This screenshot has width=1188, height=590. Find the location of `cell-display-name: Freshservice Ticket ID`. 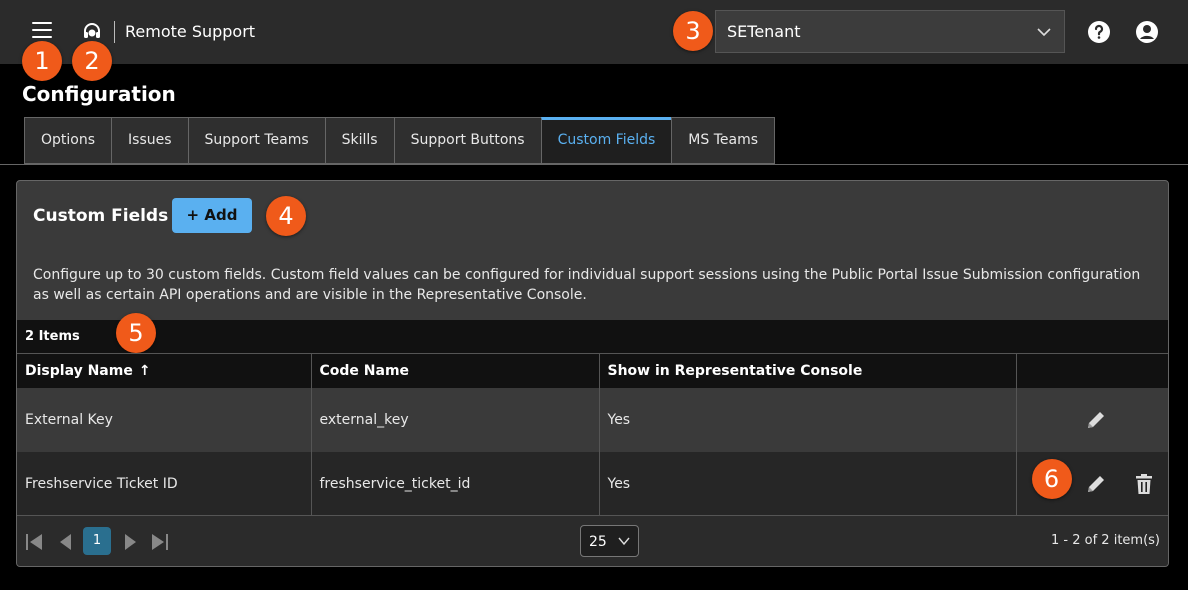

cell-display-name: Freshservice Ticket ID is located at coordinates (164, 483).